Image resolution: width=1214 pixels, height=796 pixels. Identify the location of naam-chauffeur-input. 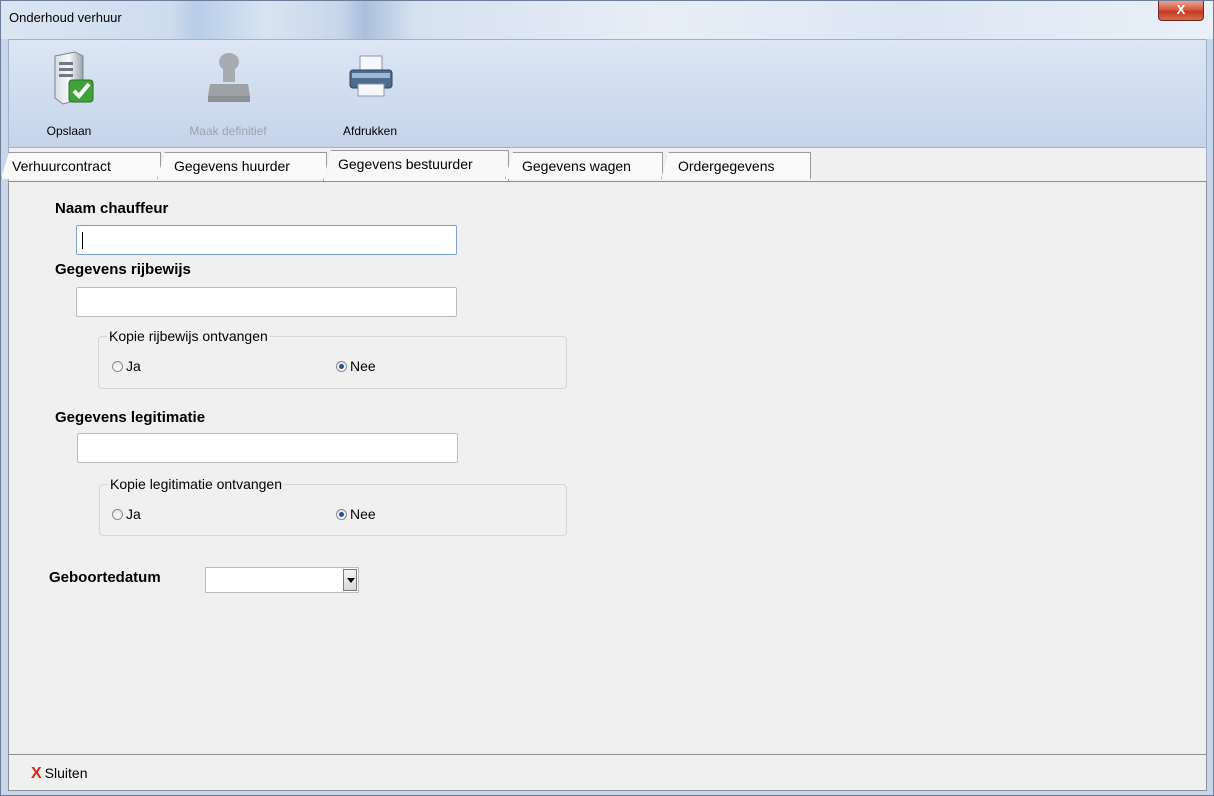
(266, 240).